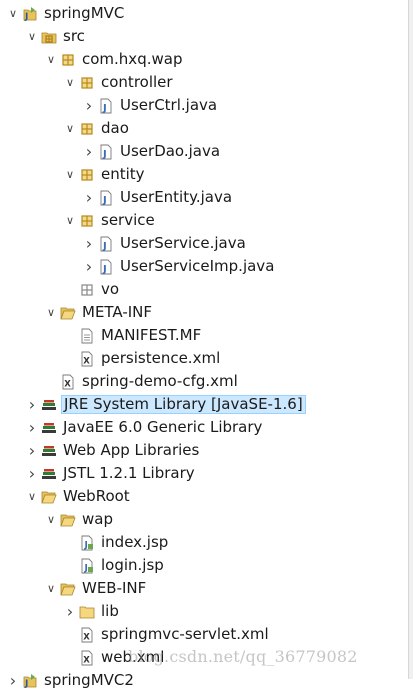 Image resolution: width=413 pixels, height=691 pixels. What do you see at coordinates (206, 289) in the screenshot?
I see `tree-item: vo` at bounding box center [206, 289].